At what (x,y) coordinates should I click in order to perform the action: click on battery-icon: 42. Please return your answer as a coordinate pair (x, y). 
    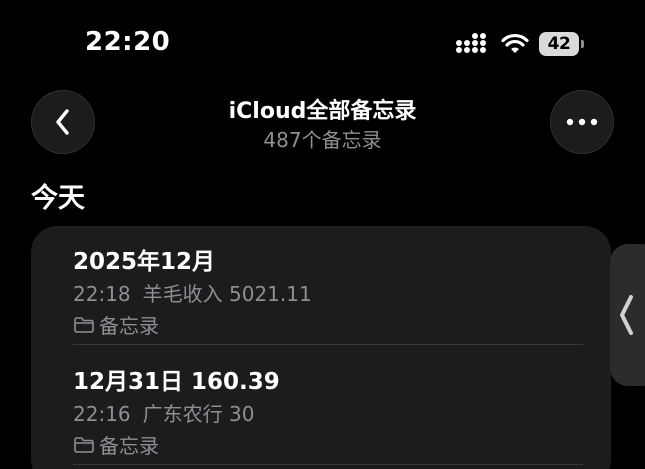
    Looking at the image, I should click on (562, 44).